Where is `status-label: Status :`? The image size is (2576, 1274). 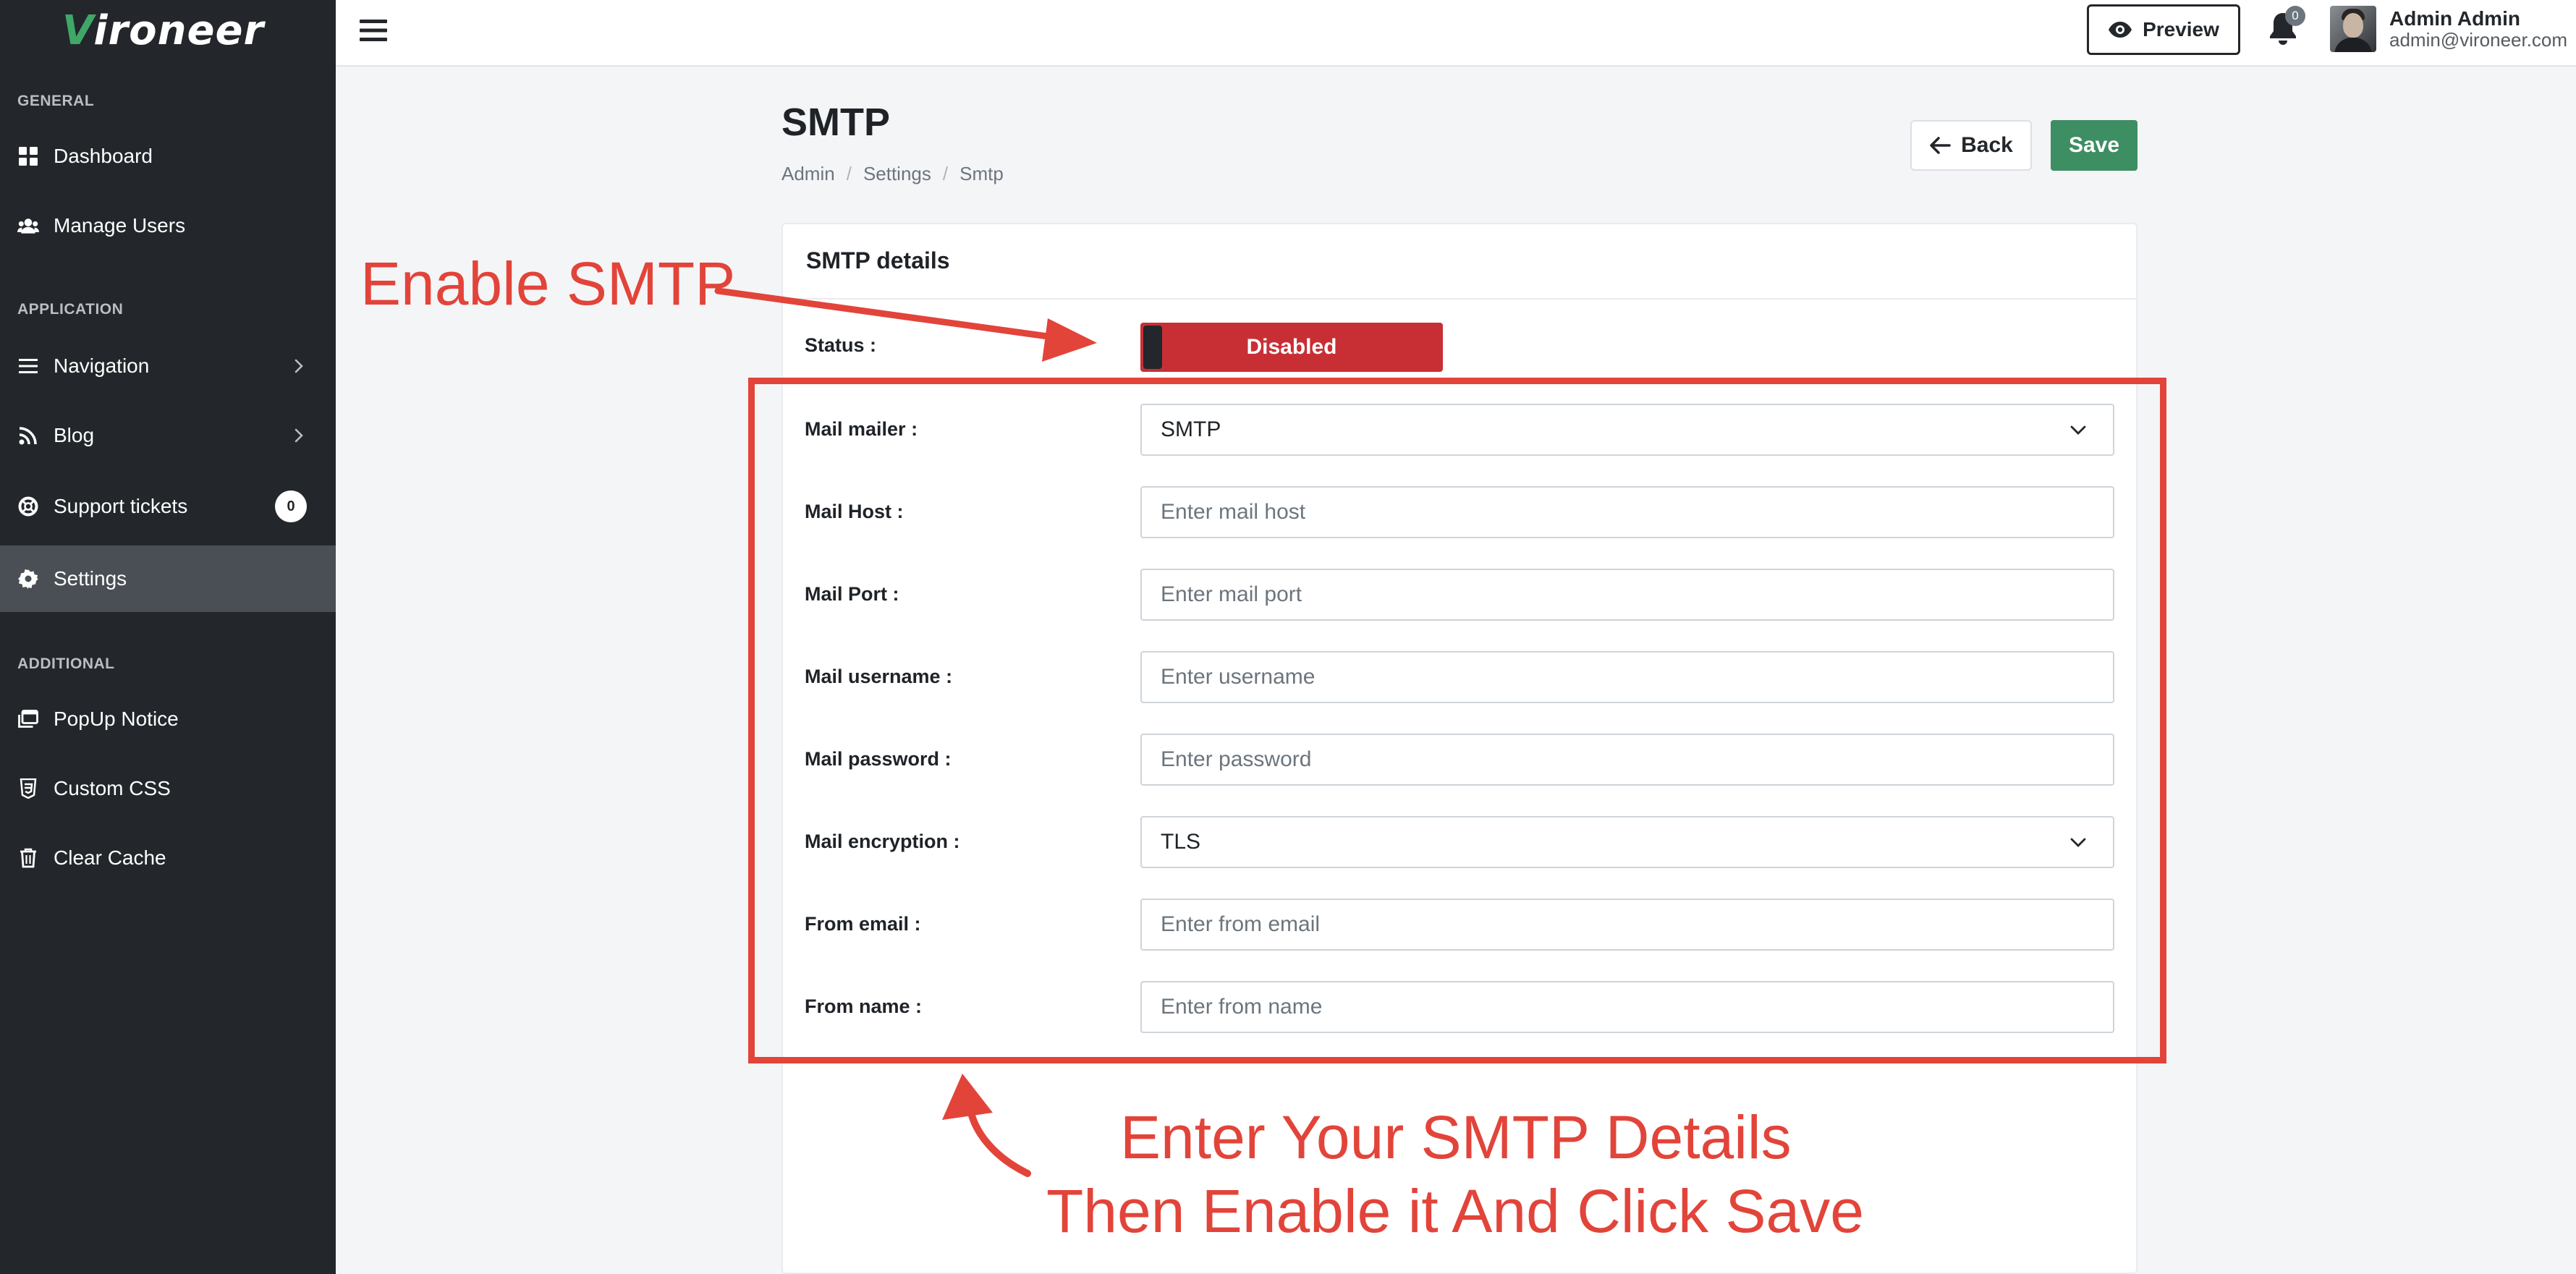
status-label: Status : is located at coordinates (841, 345).